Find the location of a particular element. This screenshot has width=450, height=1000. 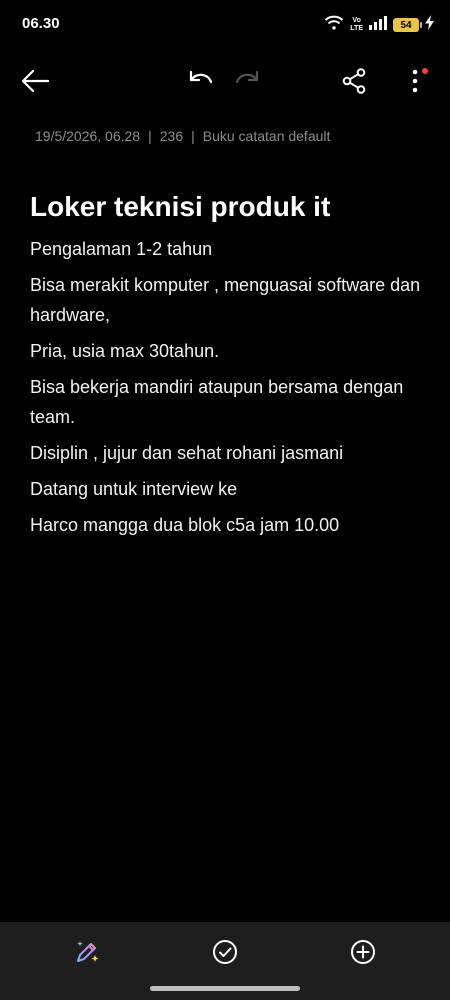

volte-top-label: Vo is located at coordinates (356, 20).